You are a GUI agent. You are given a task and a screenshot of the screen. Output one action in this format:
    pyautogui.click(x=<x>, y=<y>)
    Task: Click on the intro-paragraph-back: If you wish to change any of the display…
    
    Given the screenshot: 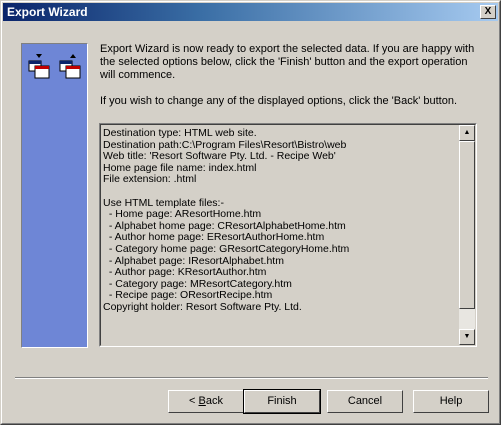 What is the action you would take?
    pyautogui.click(x=279, y=101)
    